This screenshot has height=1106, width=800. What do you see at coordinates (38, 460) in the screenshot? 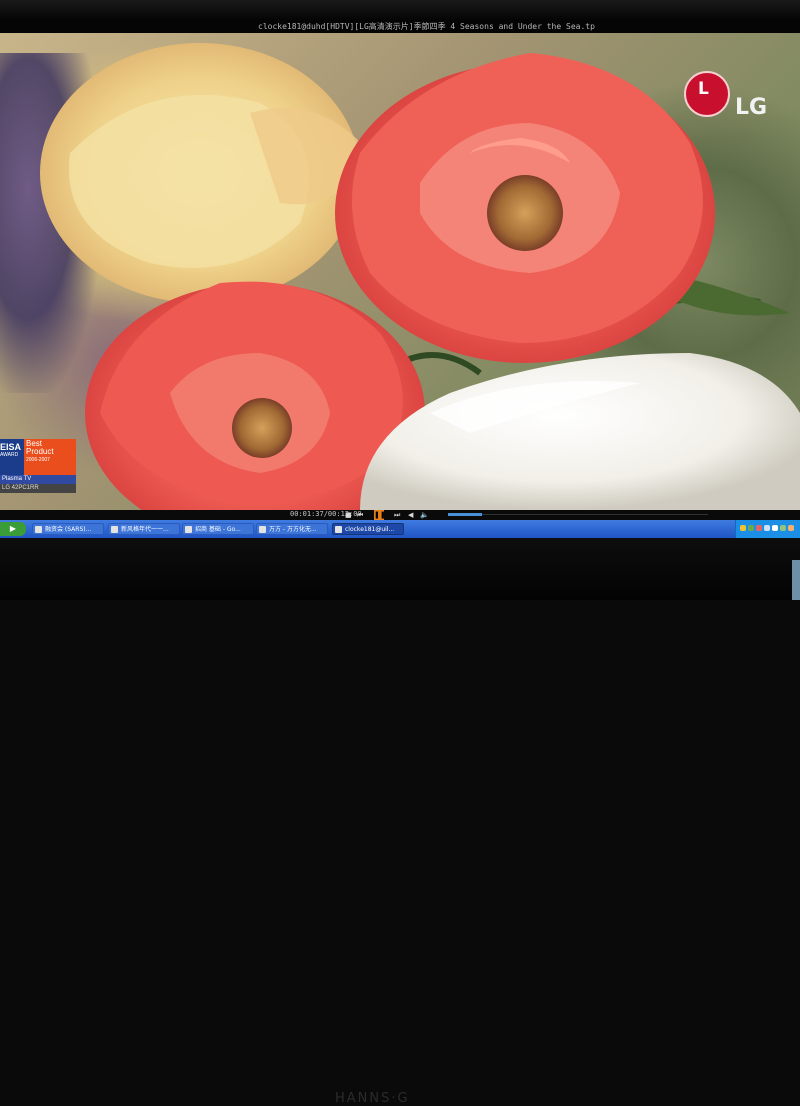
I see `award-years: 2006-2007` at bounding box center [38, 460].